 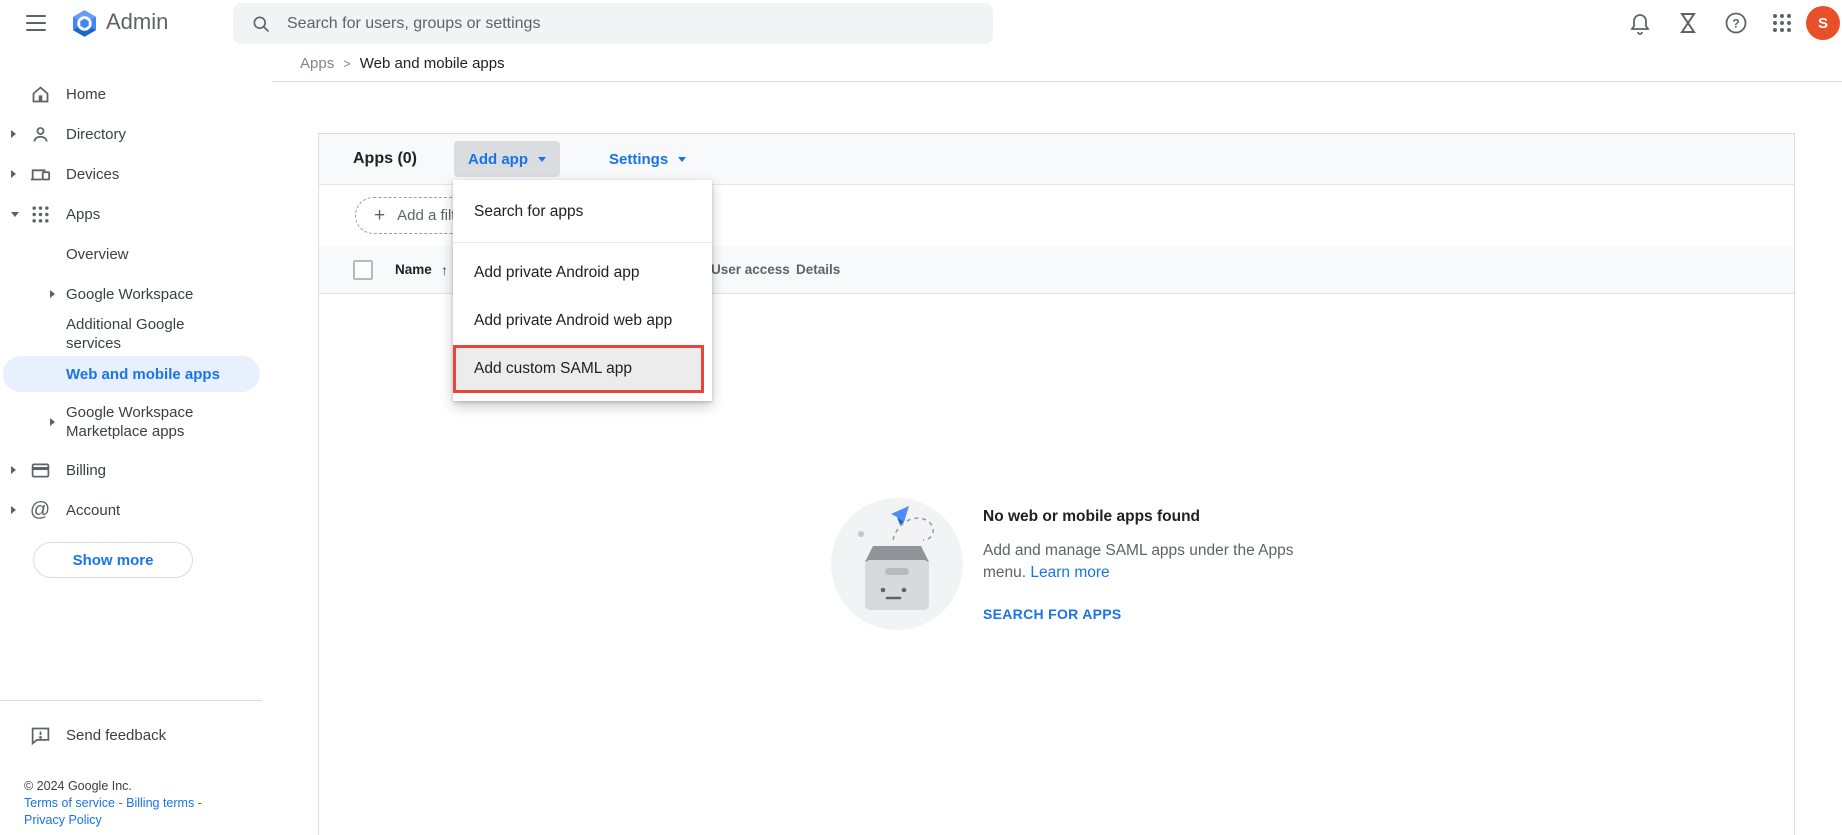 I want to click on menu-item-search-for-apps: Search for apps, so click(x=582, y=212).